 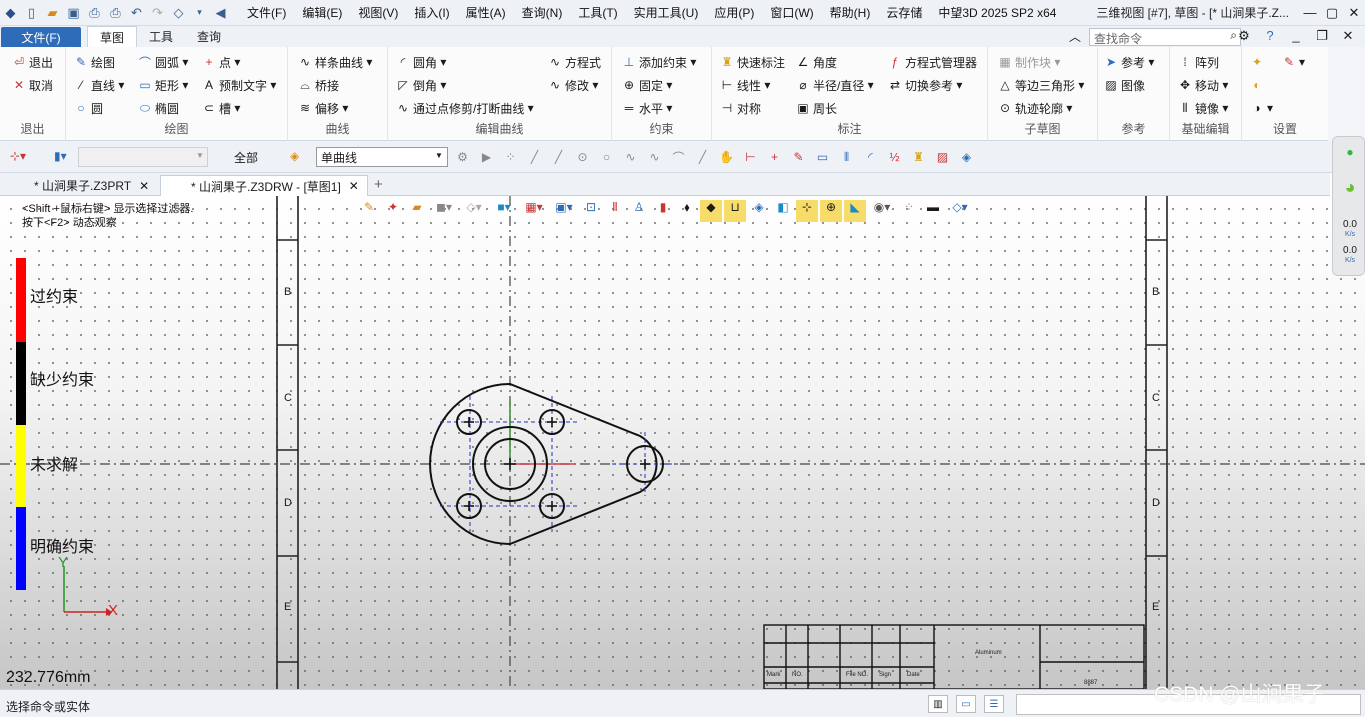 What do you see at coordinates (382, 157) in the screenshot?
I see `curve-type-select: 单曲线` at bounding box center [382, 157].